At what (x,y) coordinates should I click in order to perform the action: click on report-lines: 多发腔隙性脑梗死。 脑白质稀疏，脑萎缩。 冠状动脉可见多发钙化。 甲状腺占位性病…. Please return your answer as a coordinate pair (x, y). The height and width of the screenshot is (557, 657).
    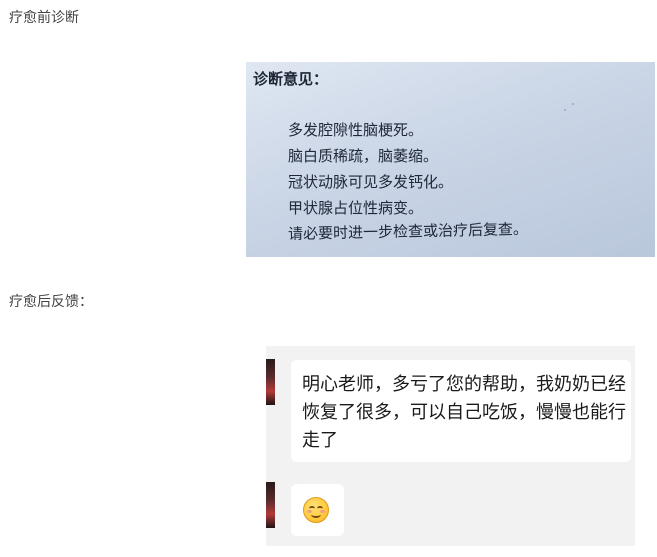
    Looking at the image, I should click on (408, 182).